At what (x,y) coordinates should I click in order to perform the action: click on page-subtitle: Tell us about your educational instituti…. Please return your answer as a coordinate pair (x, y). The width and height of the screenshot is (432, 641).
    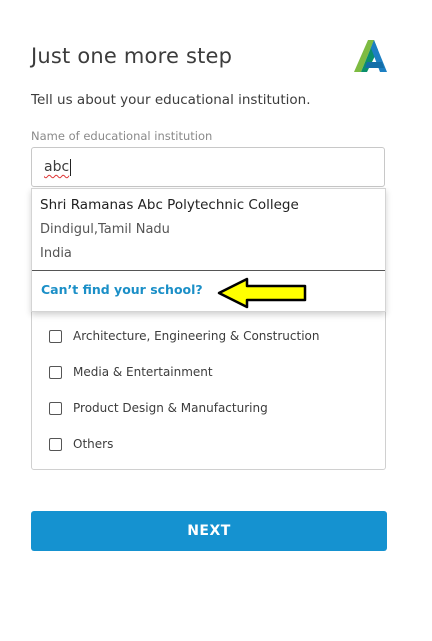
    Looking at the image, I should click on (171, 100).